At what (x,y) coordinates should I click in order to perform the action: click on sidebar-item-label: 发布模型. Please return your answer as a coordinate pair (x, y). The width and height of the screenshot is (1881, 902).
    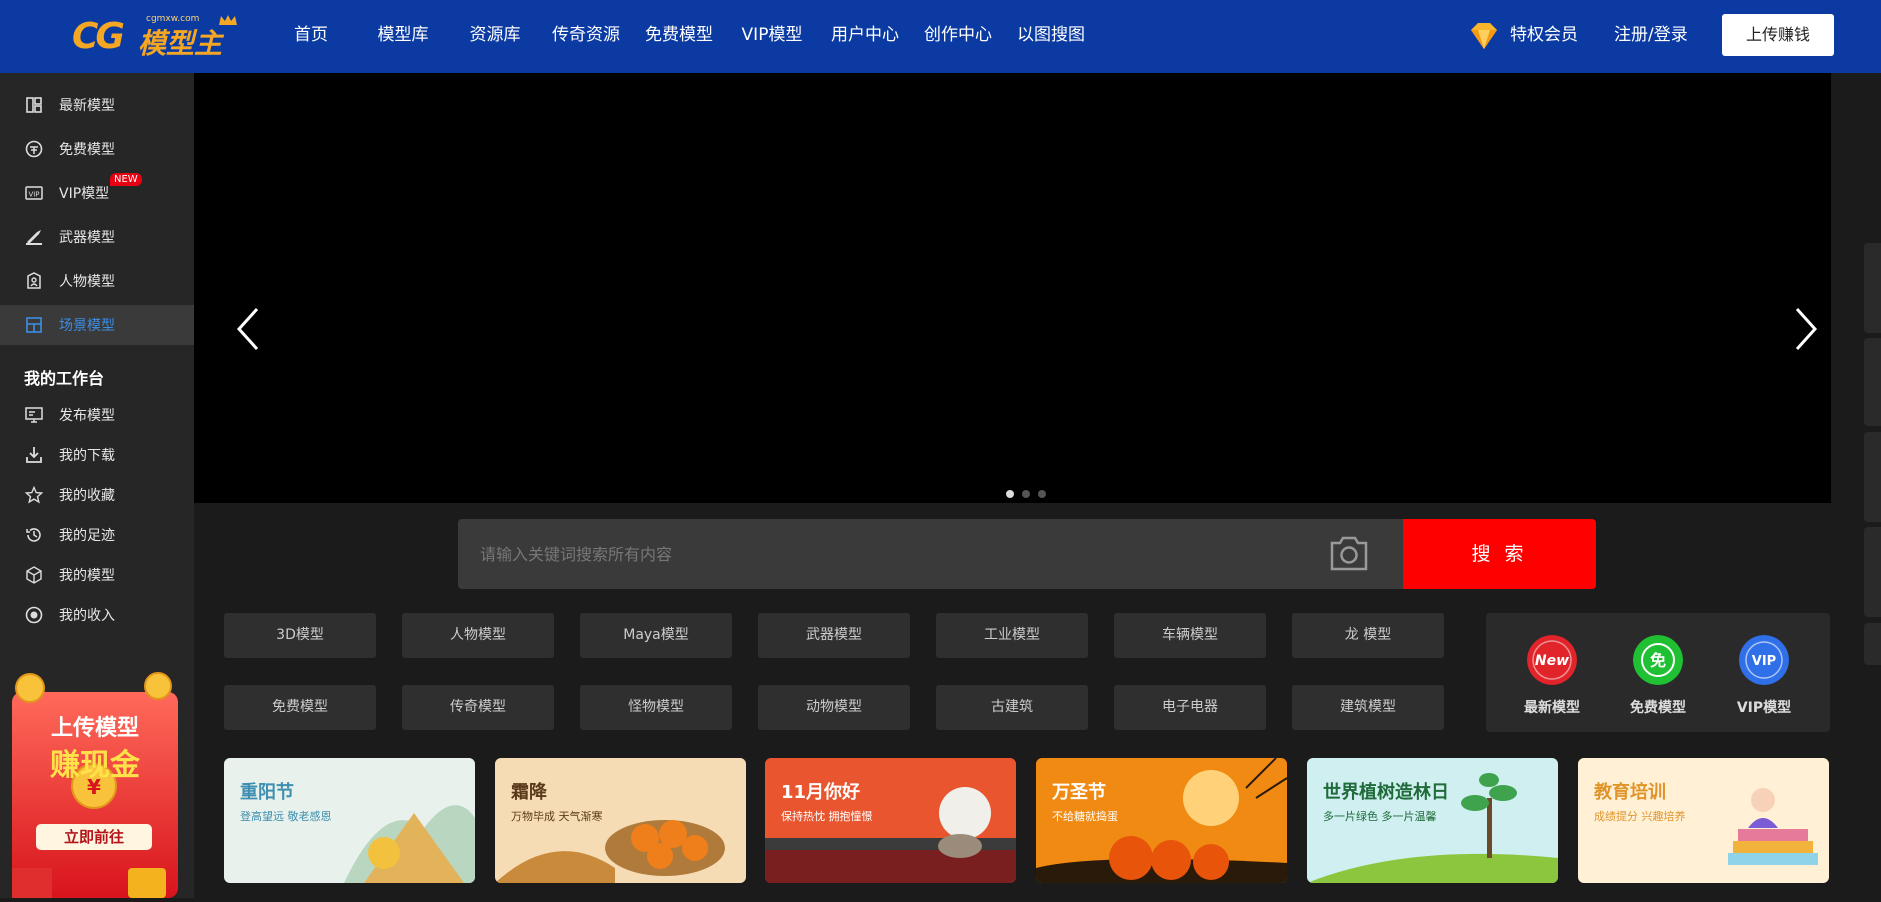
    Looking at the image, I should click on (87, 416).